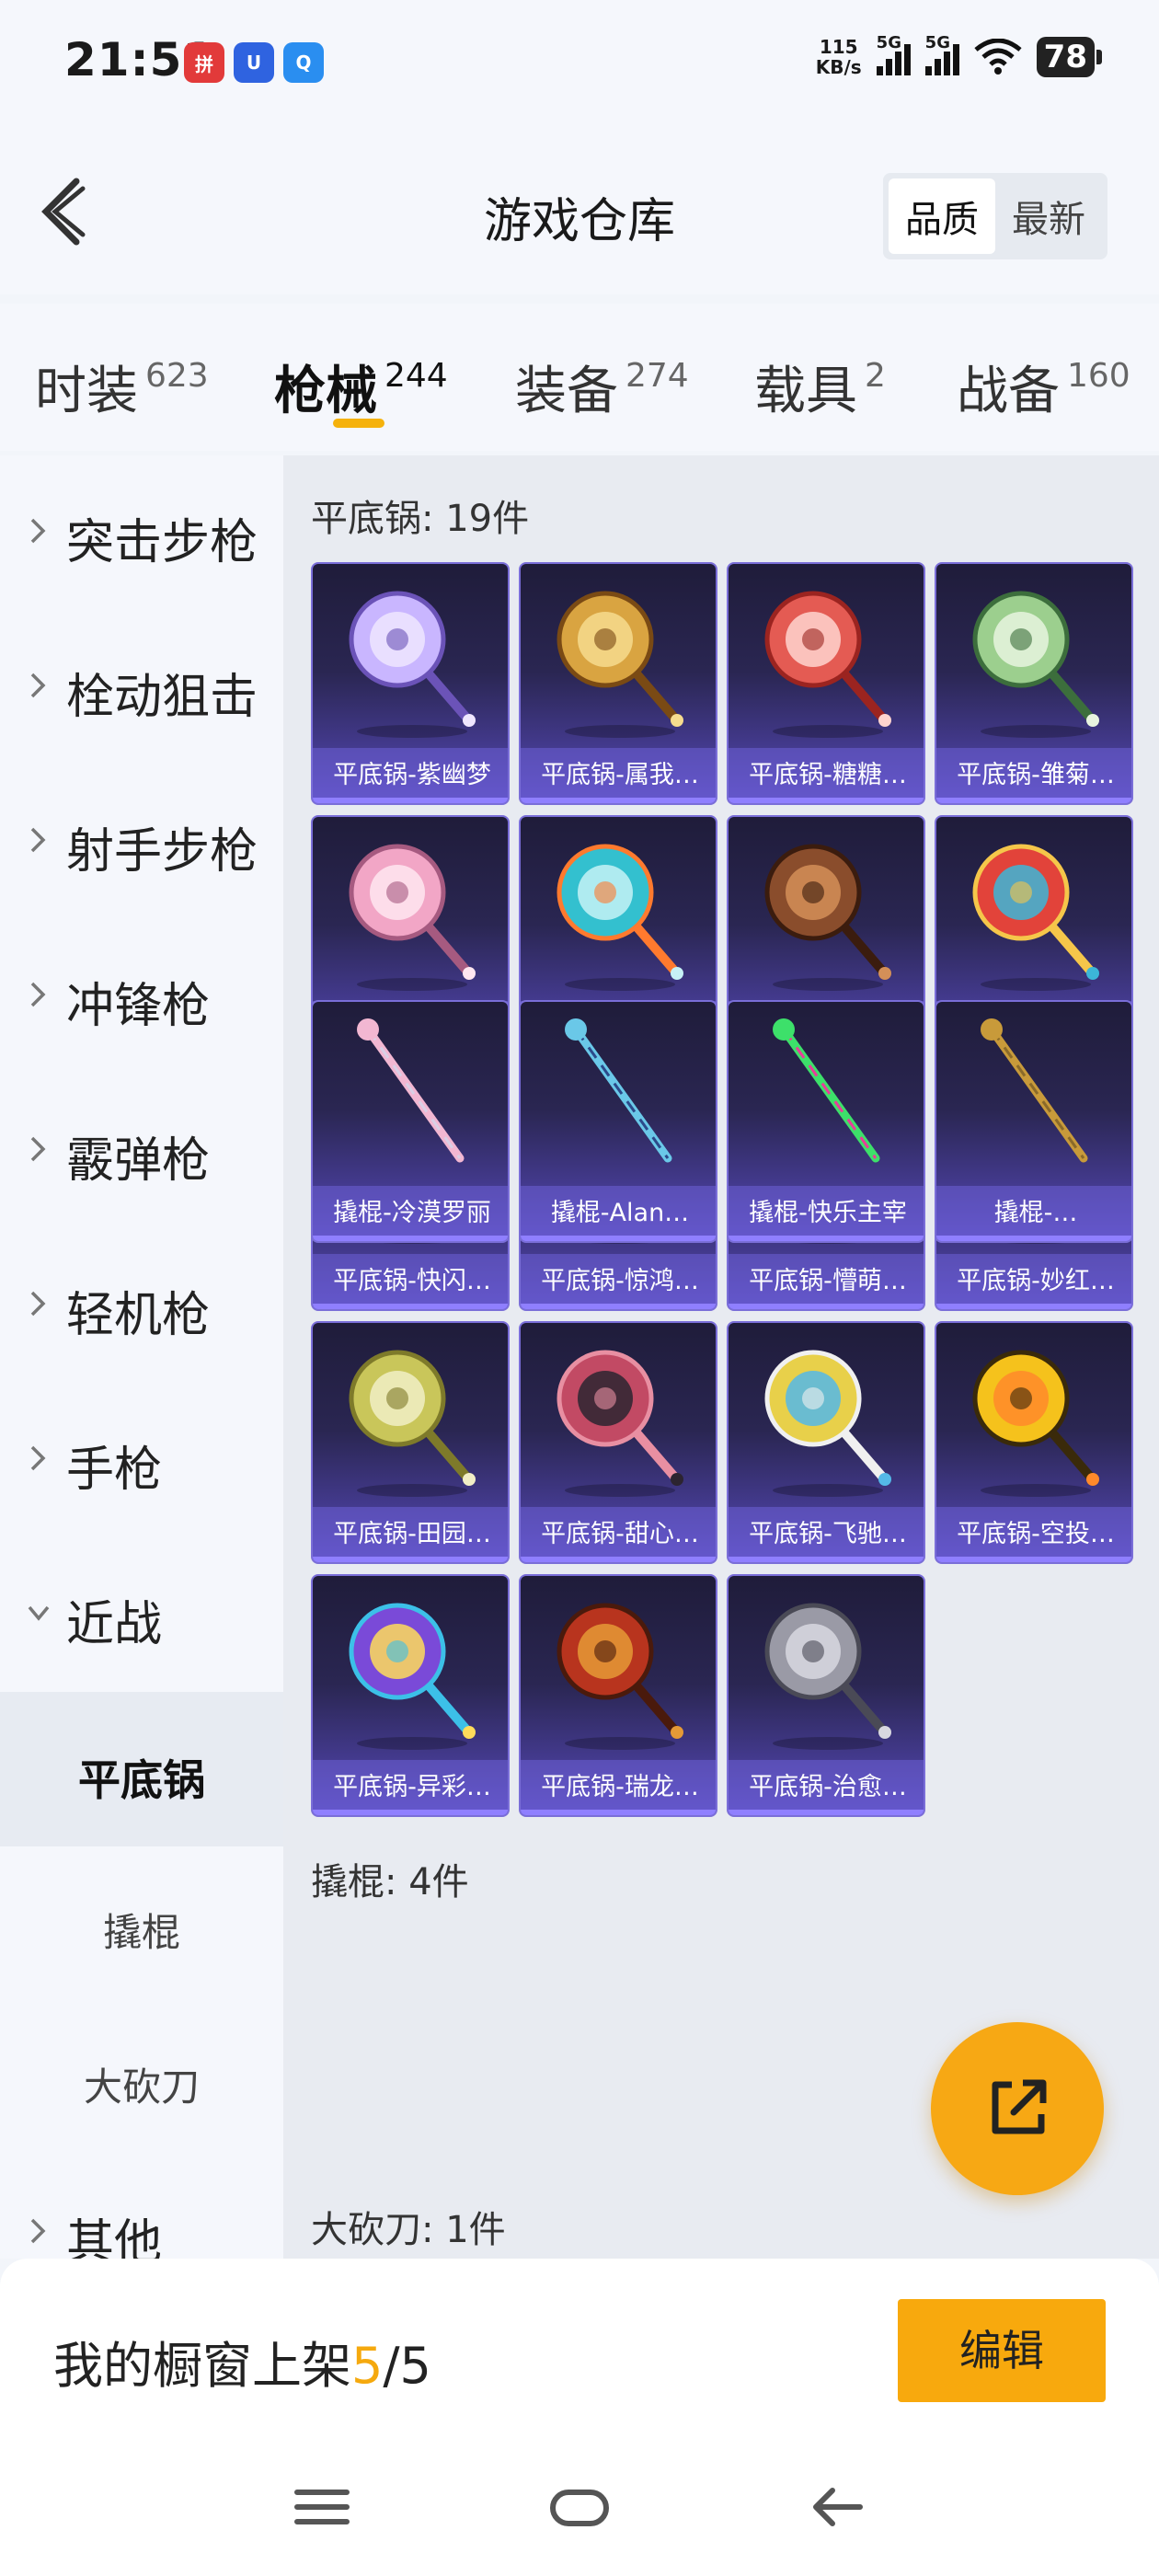 Image resolution: width=1159 pixels, height=2576 pixels. What do you see at coordinates (820, 387) in the screenshot?
I see `tab-vehicles: 载具 2` at bounding box center [820, 387].